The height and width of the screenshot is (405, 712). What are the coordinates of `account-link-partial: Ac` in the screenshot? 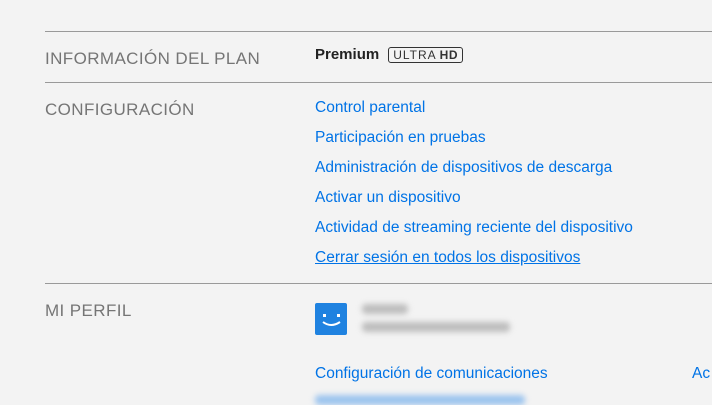 It's located at (701, 374).